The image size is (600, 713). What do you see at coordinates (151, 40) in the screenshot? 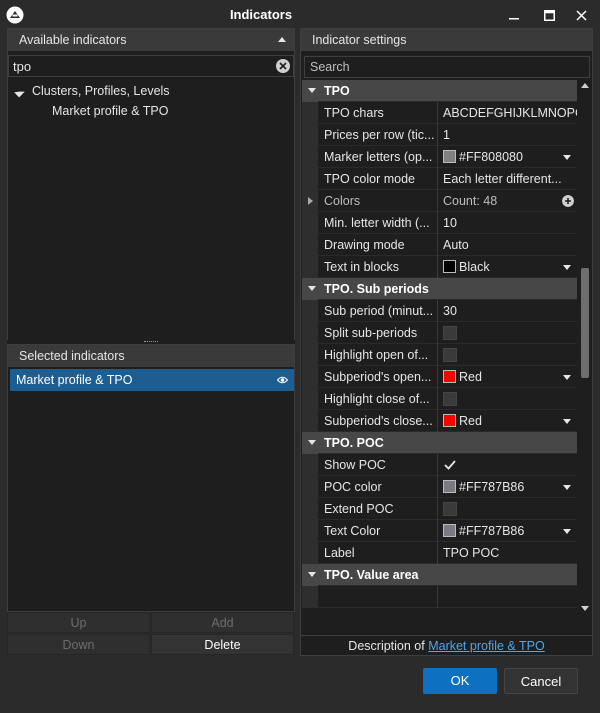
I see `available-indicators-header: Available indicators` at bounding box center [151, 40].